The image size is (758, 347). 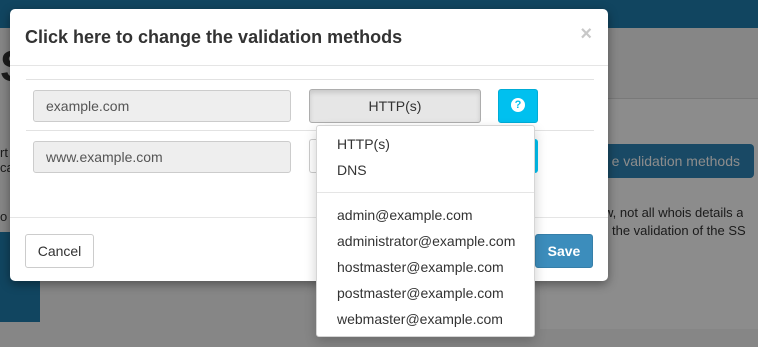 I want to click on dropdown-item-email: webmaster@example.com, so click(x=425, y=319).